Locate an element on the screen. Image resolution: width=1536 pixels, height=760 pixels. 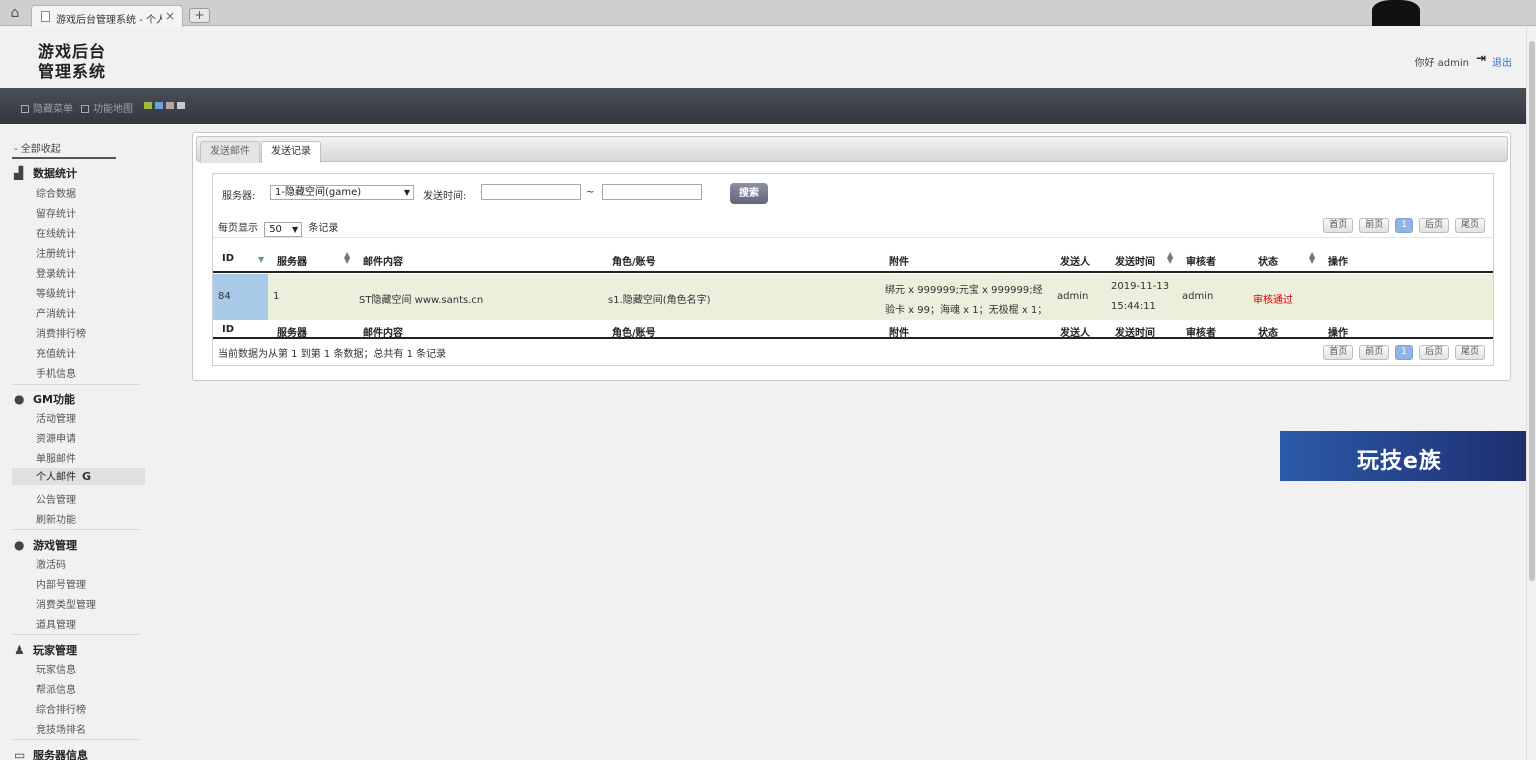
theme-swatch-green is located at coordinates (148, 105).